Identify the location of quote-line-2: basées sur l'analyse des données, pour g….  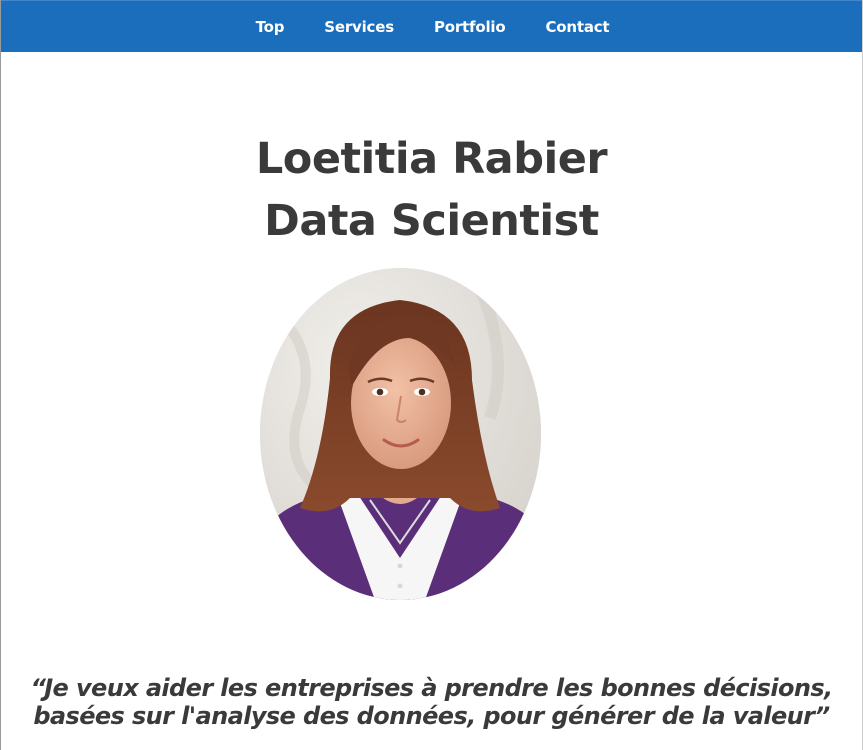
(431, 716).